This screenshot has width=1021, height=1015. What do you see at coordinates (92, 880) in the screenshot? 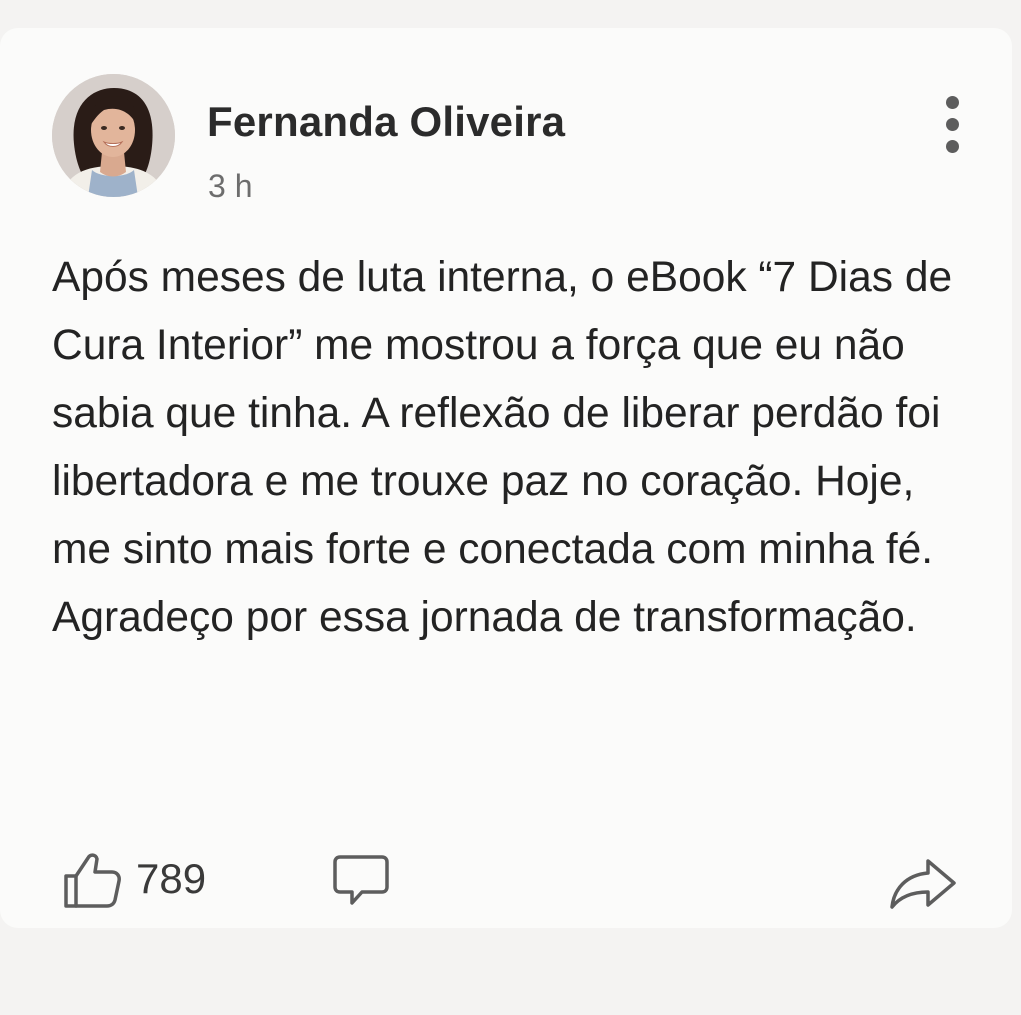
I see `thumbs-up-icon` at bounding box center [92, 880].